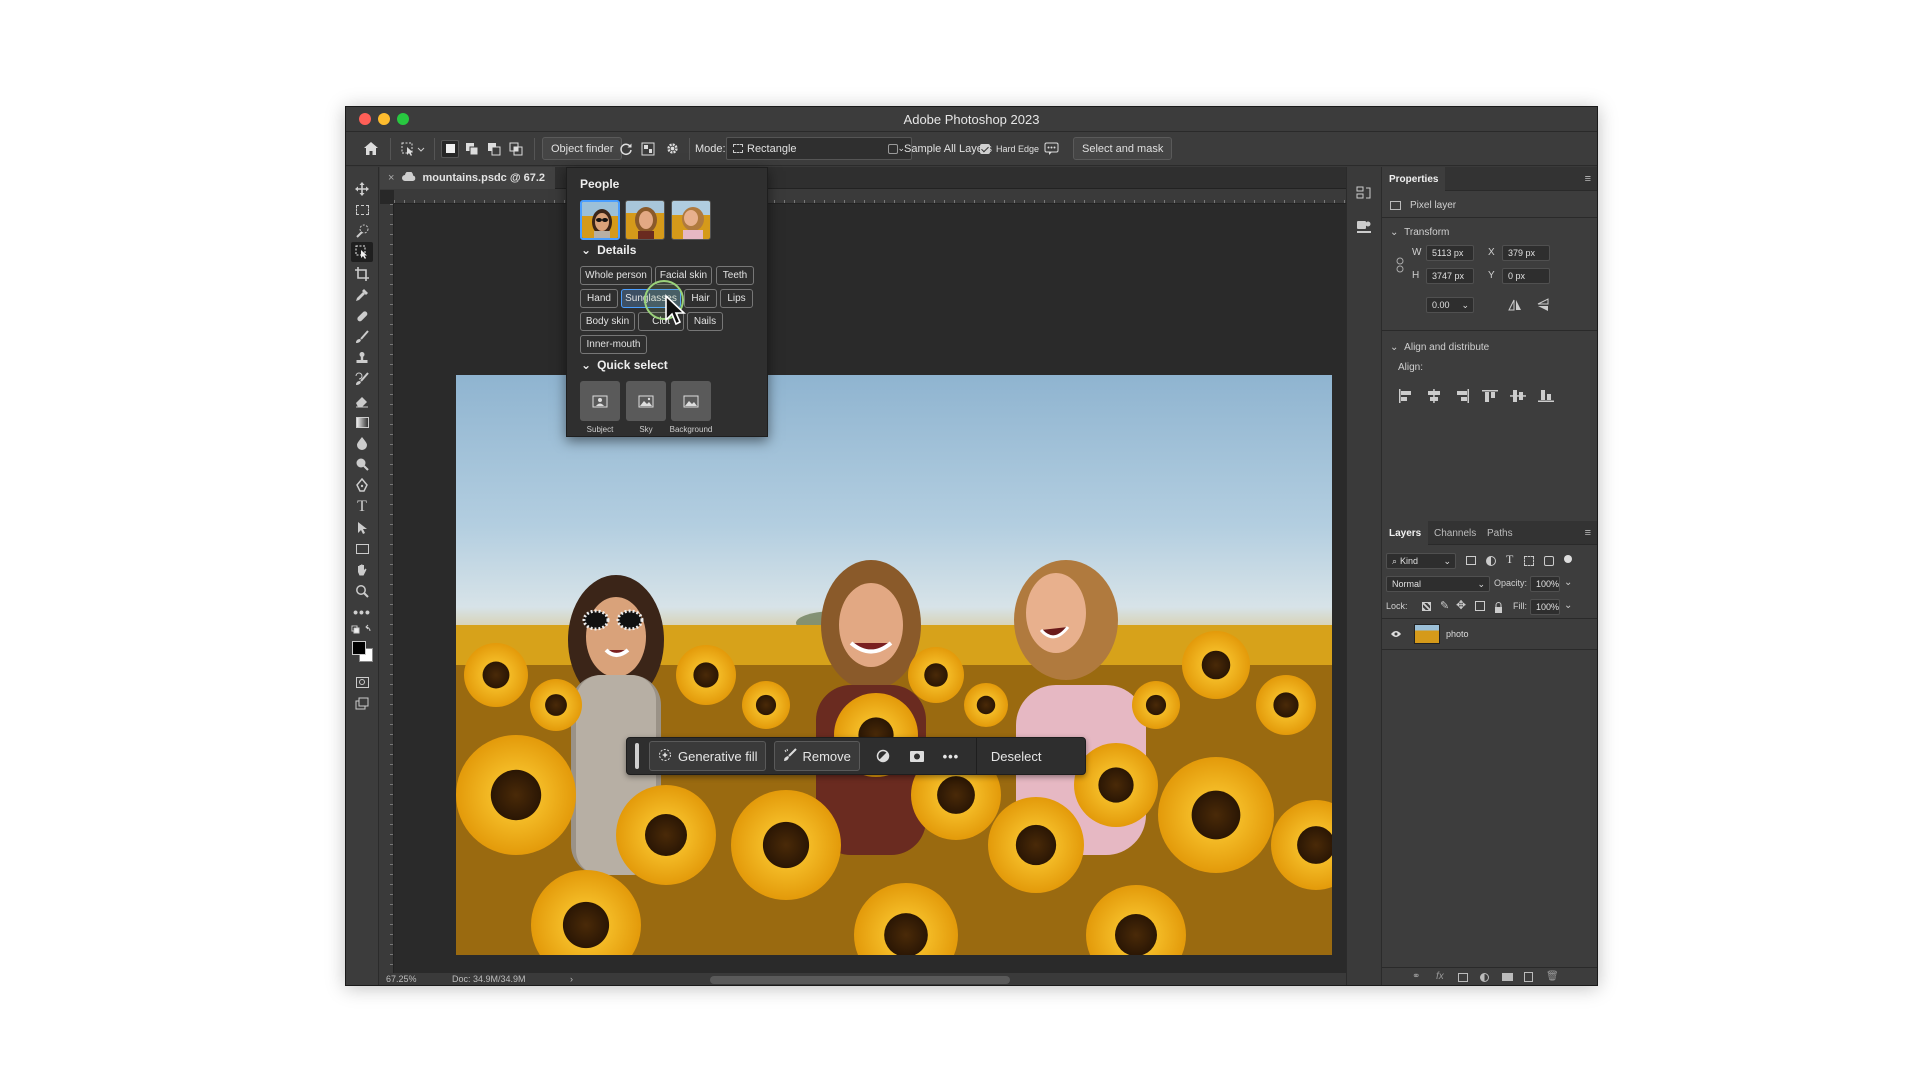 The image size is (1919, 1079). I want to click on tab-properties: Properties, so click(1414, 179).